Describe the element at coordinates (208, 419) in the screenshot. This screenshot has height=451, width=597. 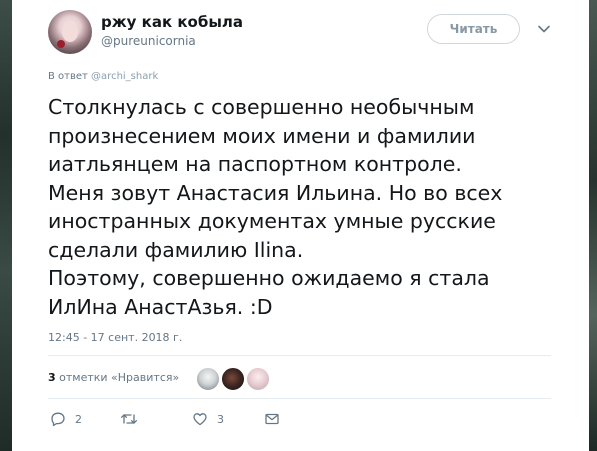
I see `like-button: 3` at that location.